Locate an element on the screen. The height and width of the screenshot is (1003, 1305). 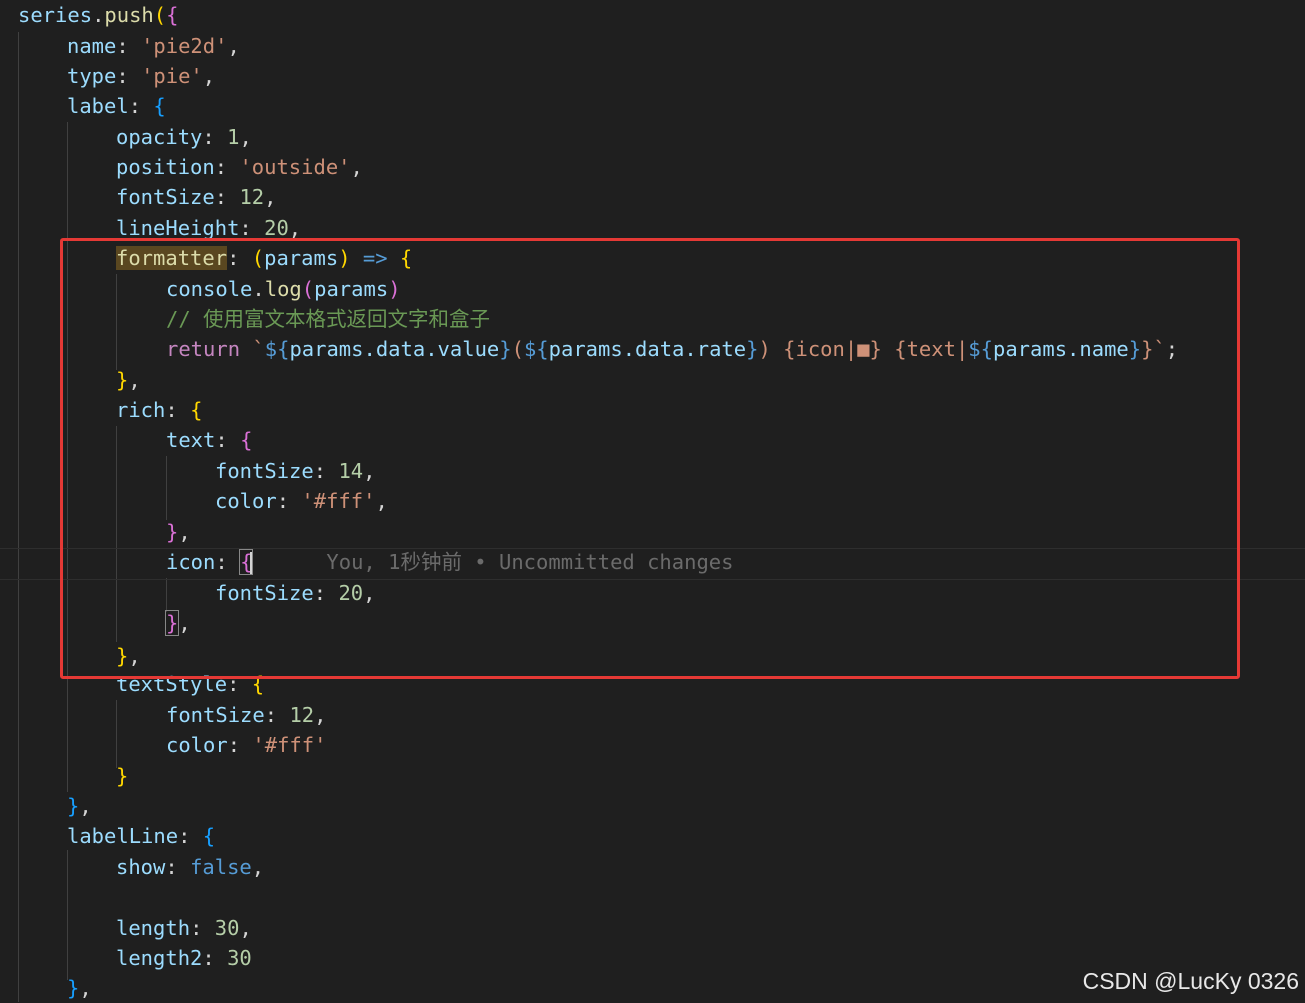
code-token: length2 is located at coordinates (159, 958).